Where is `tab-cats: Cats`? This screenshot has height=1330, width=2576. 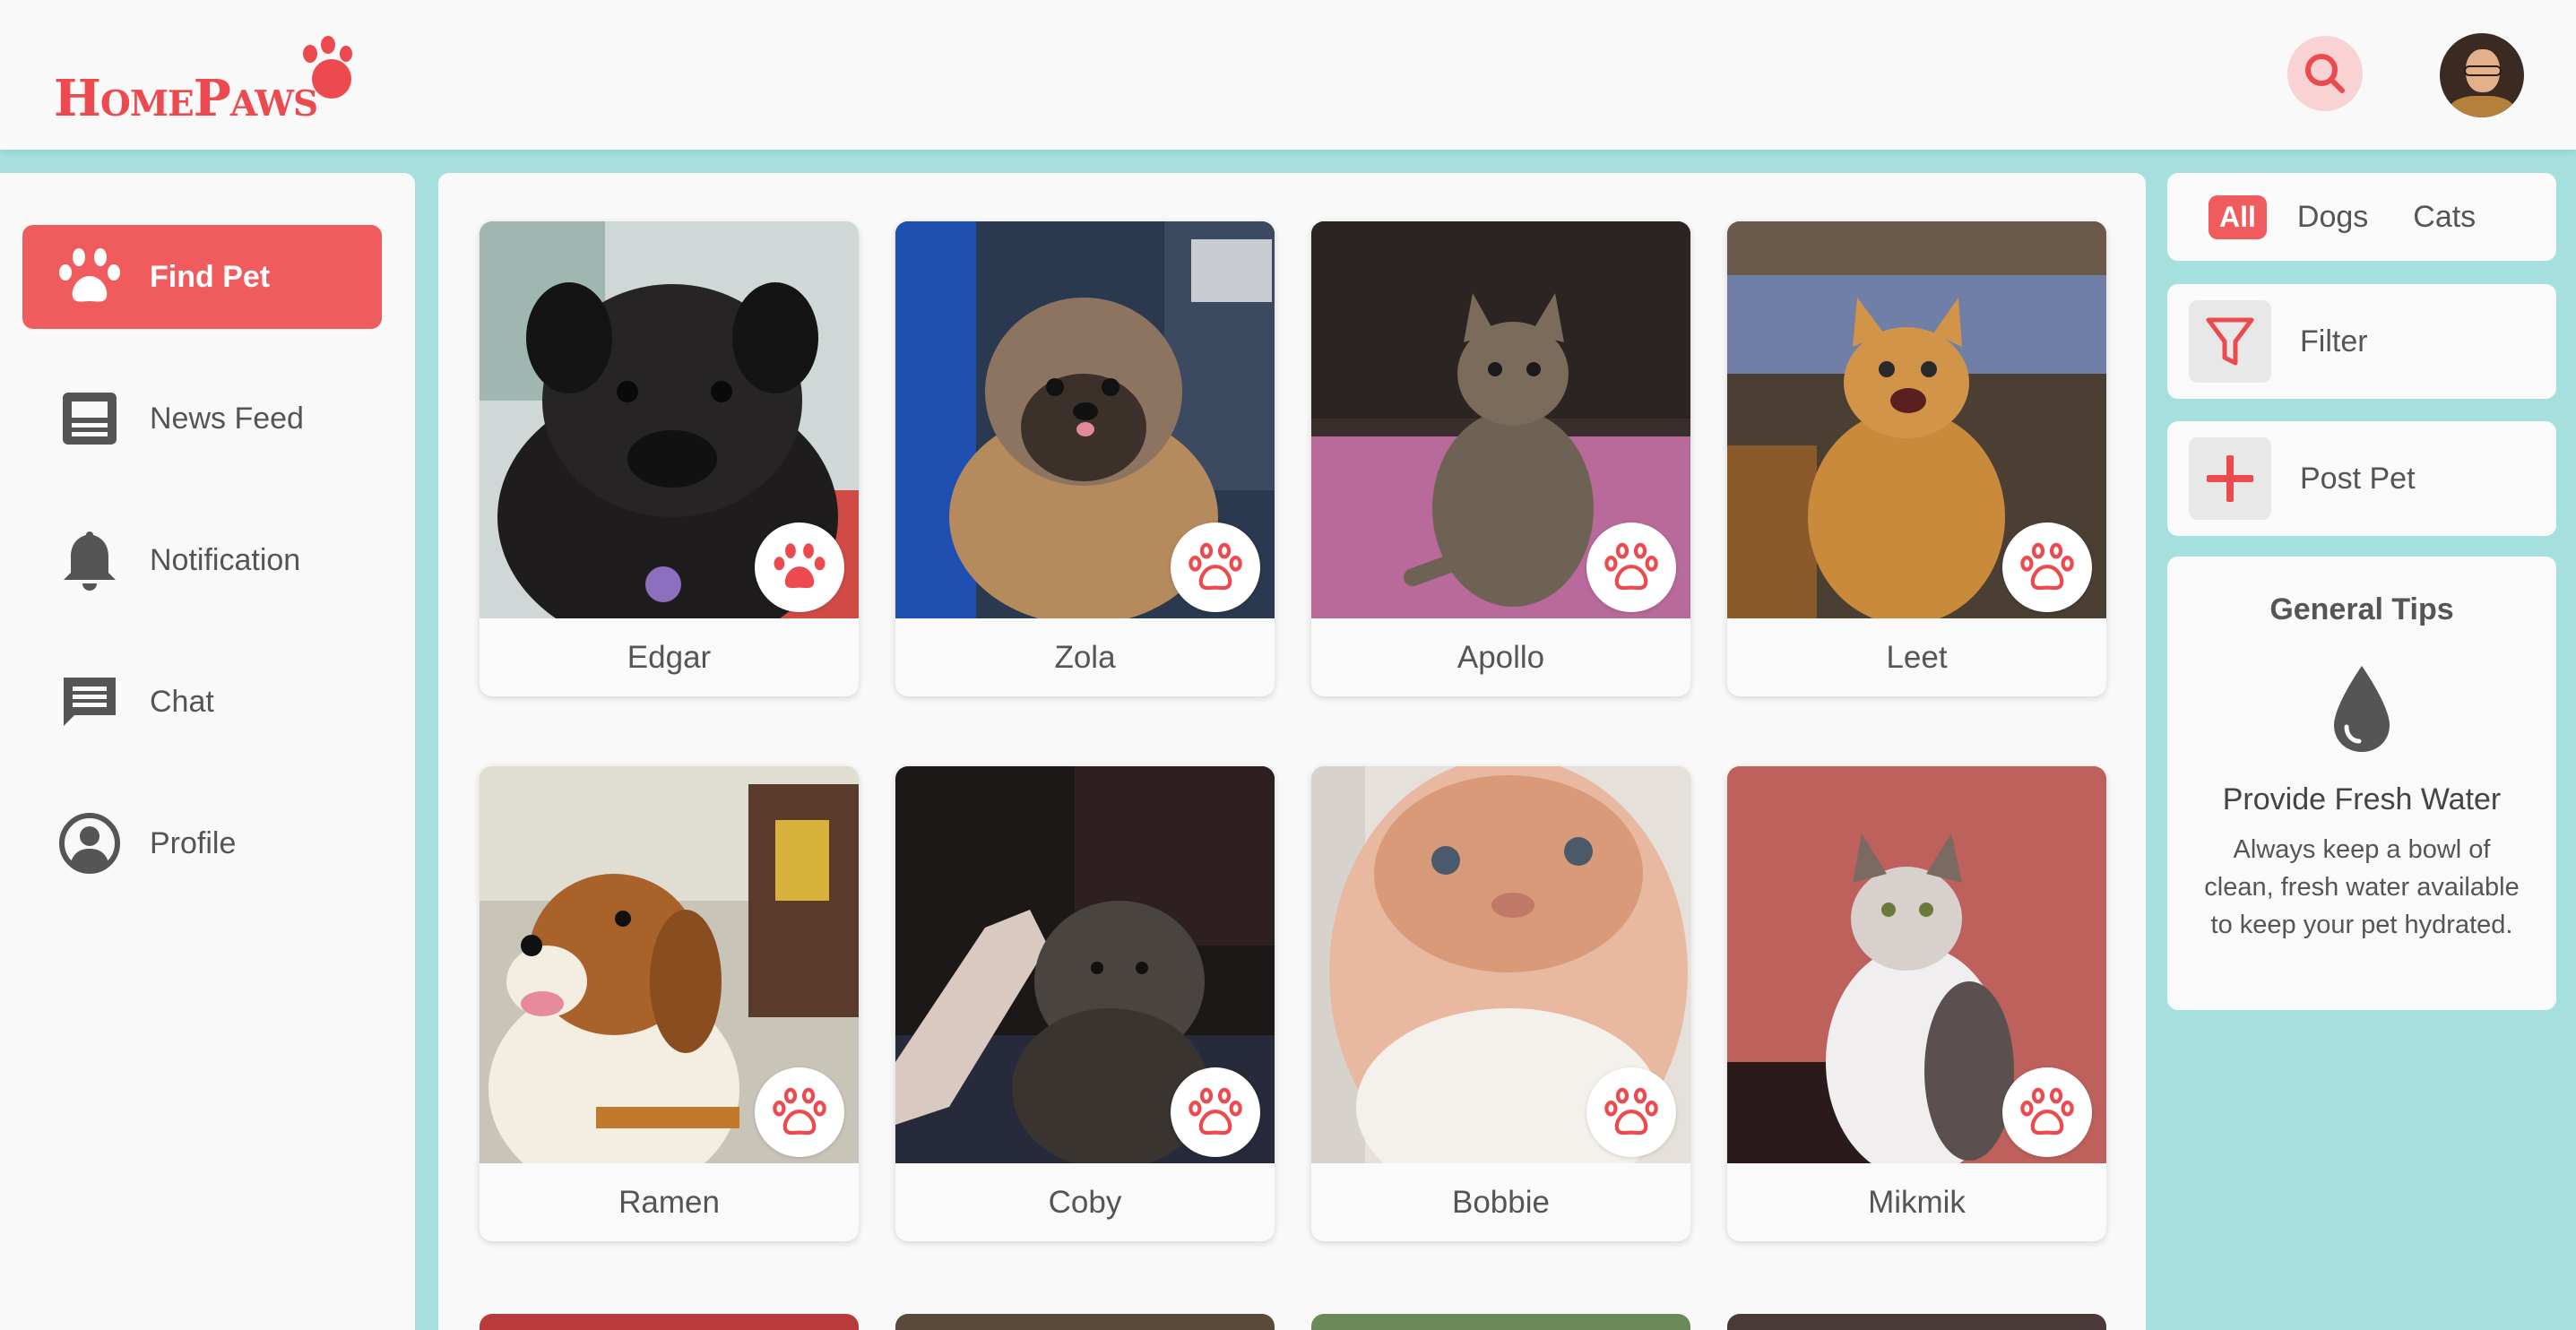 tab-cats: Cats is located at coordinates (2444, 217).